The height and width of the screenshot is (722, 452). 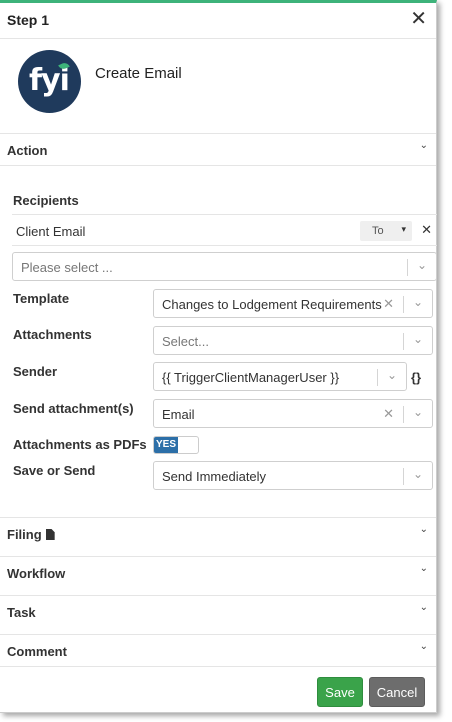 What do you see at coordinates (214, 476) in the screenshot?
I see `save-or-send-value: Send Immediately` at bounding box center [214, 476].